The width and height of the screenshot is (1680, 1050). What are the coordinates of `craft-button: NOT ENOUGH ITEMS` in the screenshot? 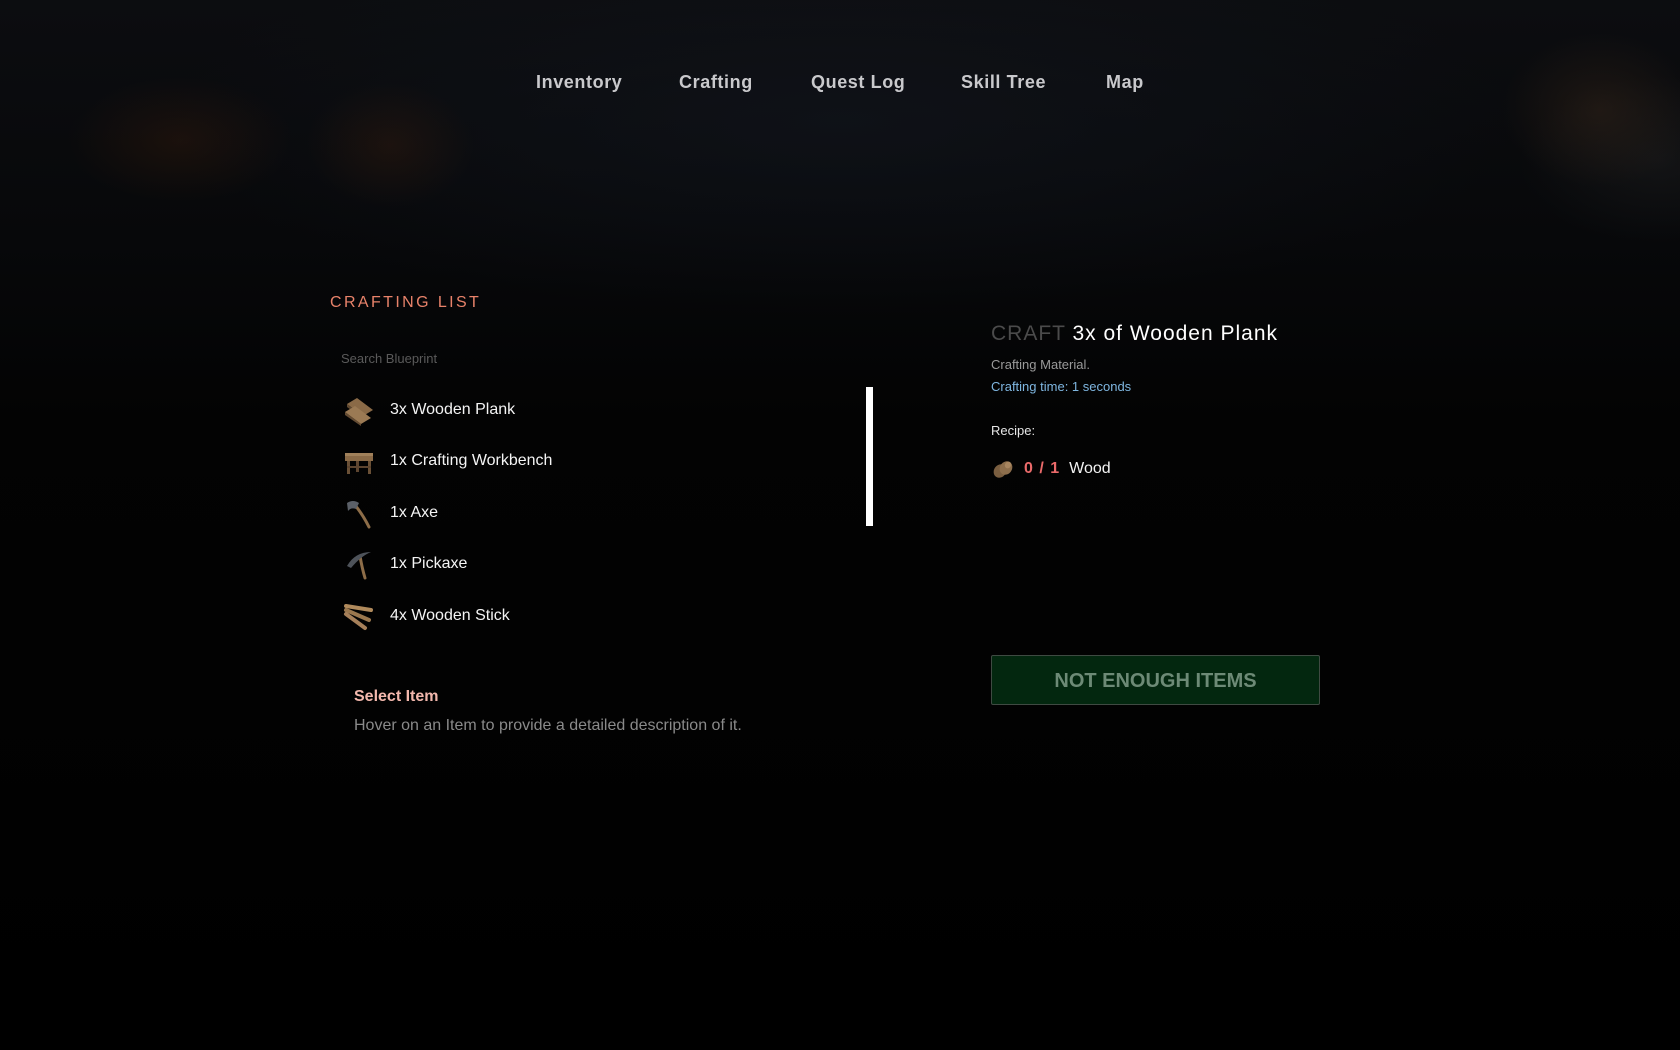 It's located at (1155, 680).